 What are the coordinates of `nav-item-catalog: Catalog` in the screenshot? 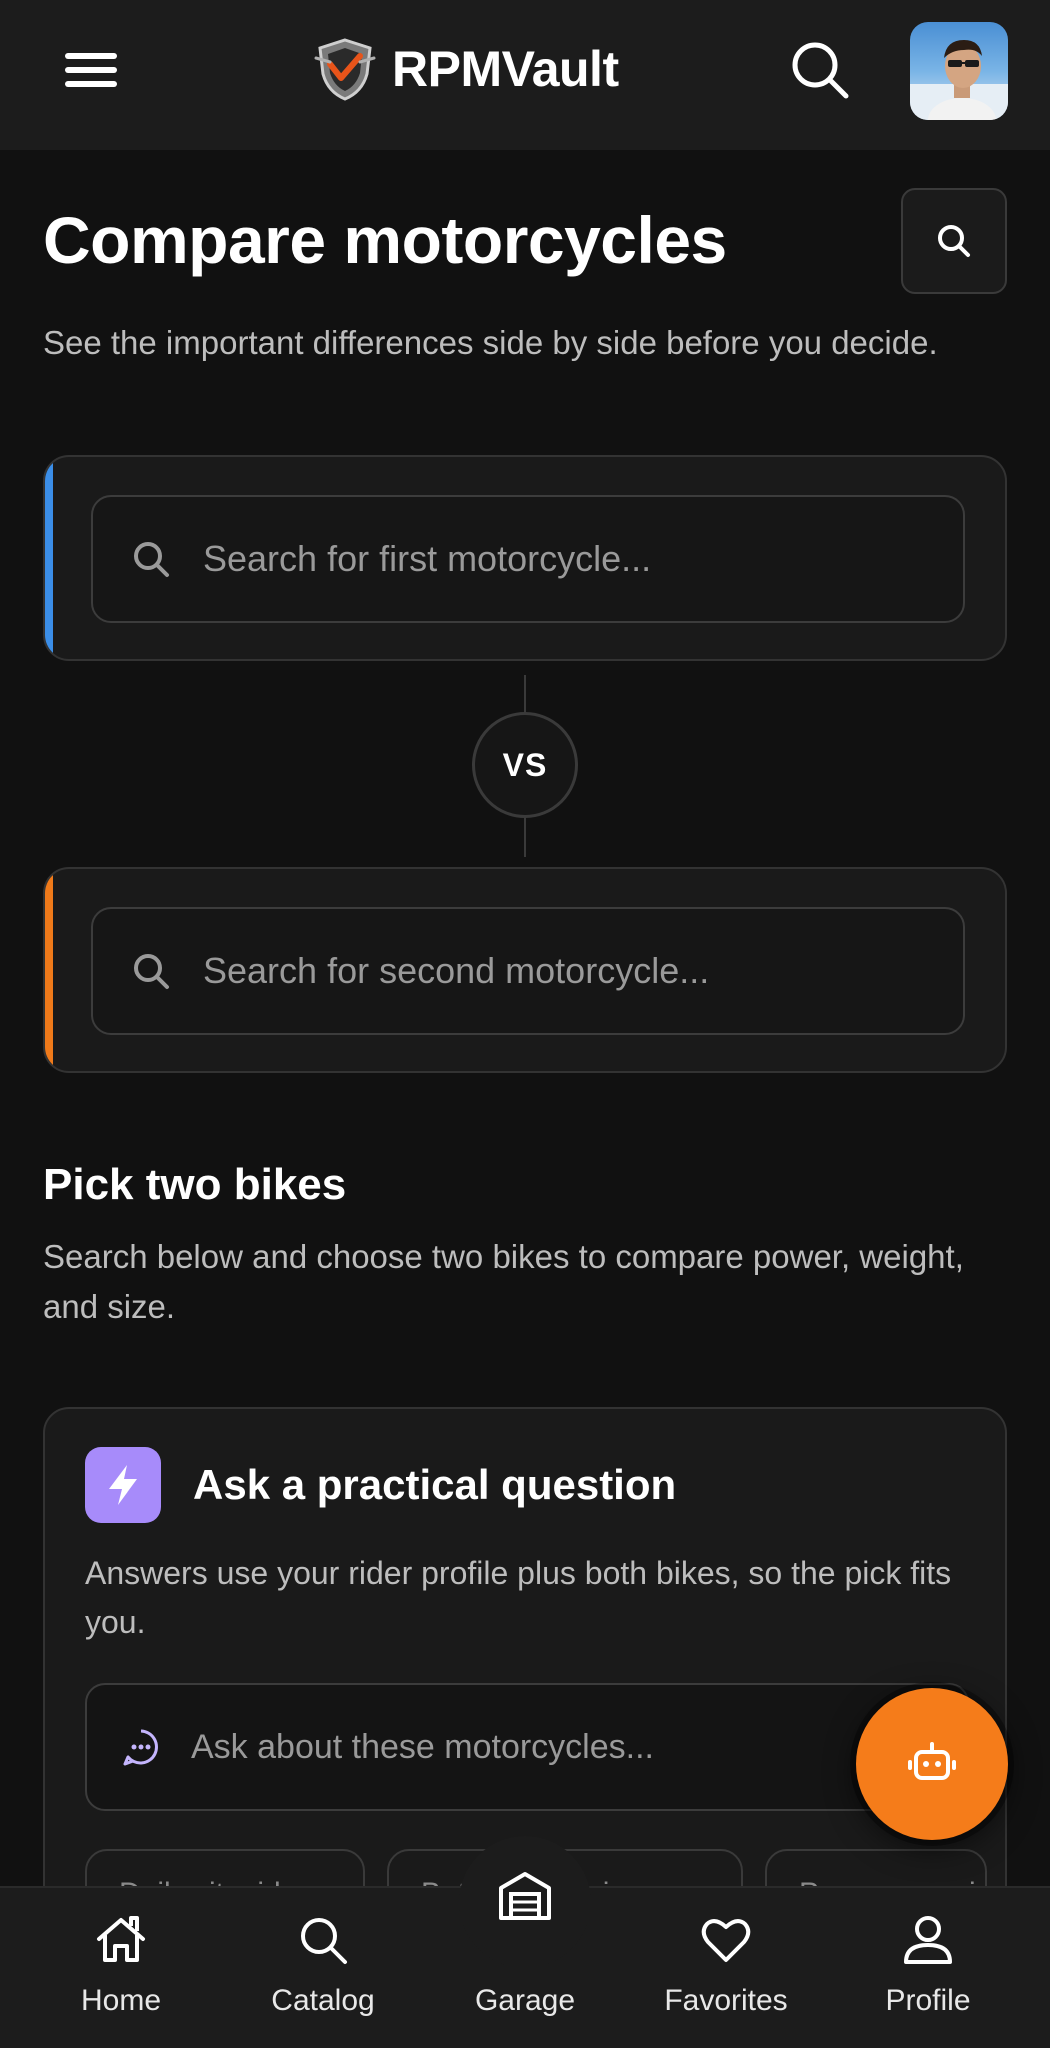 It's located at (323, 1968).